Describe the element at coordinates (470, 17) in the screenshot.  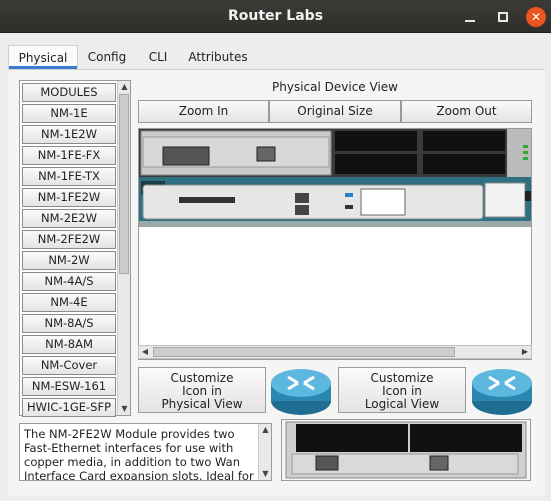
I see `minimize-button` at that location.